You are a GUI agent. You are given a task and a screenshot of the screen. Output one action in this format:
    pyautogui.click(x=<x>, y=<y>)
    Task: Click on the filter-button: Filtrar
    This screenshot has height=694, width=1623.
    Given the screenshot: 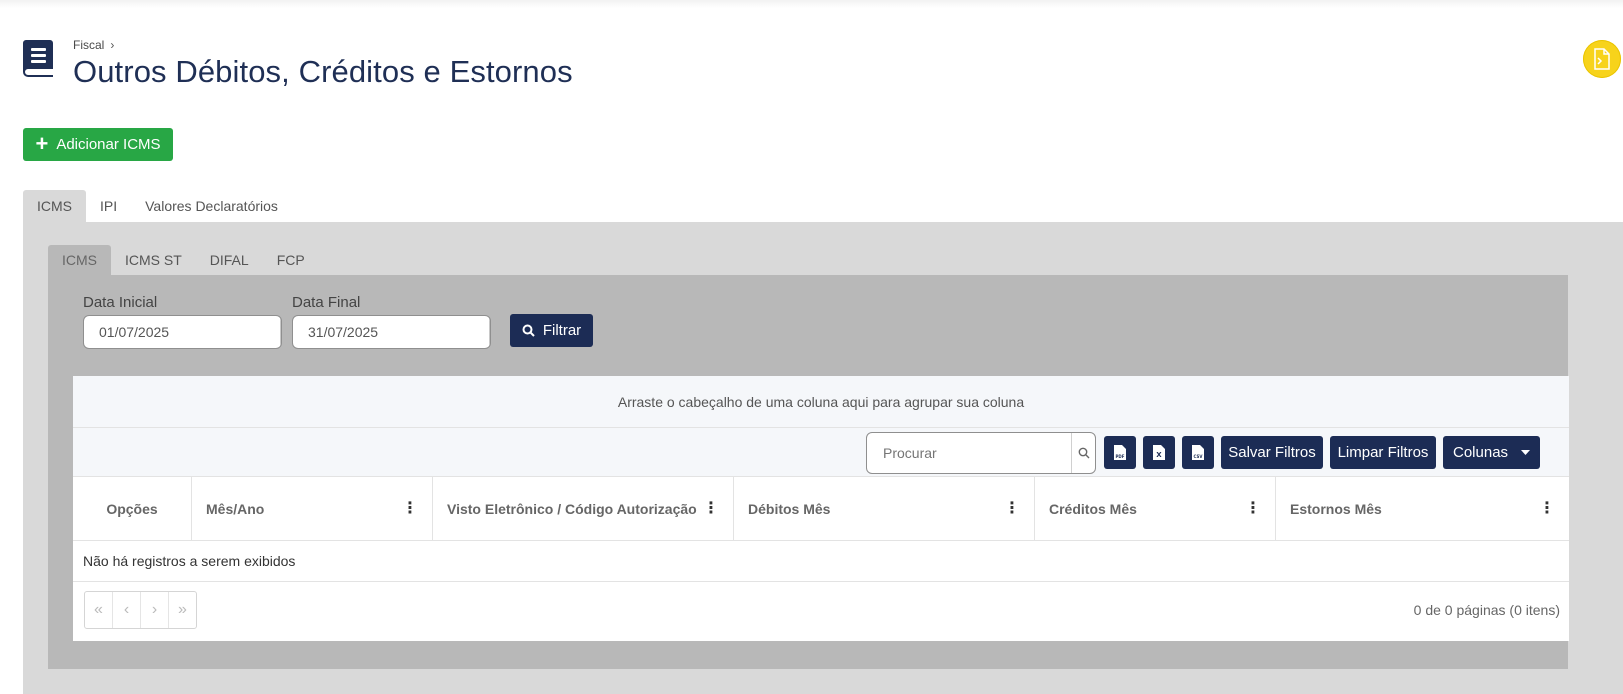 What is the action you would take?
    pyautogui.click(x=551, y=330)
    